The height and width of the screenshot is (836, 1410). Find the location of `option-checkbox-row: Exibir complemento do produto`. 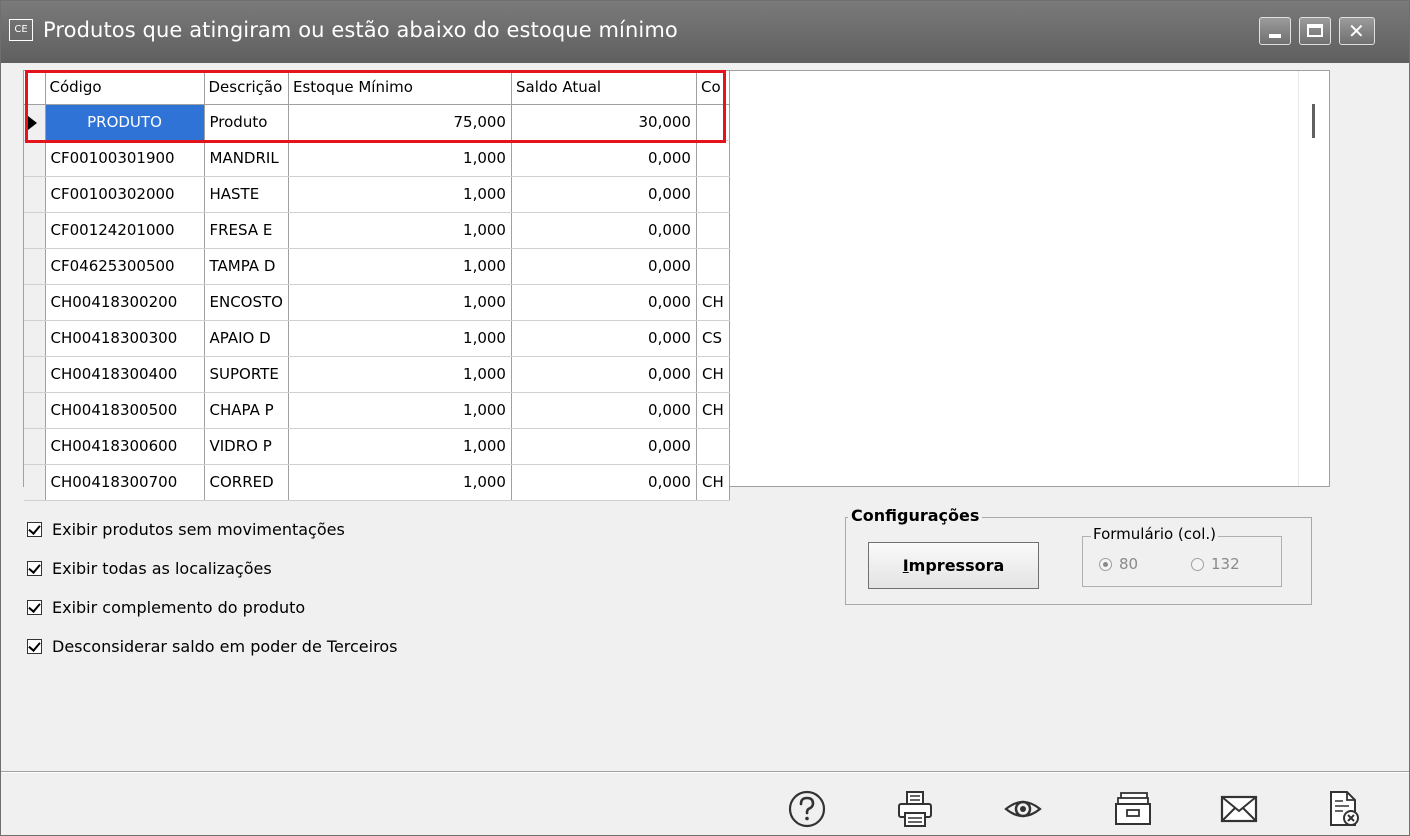

option-checkbox-row: Exibir complemento do produto is located at coordinates (212, 607).